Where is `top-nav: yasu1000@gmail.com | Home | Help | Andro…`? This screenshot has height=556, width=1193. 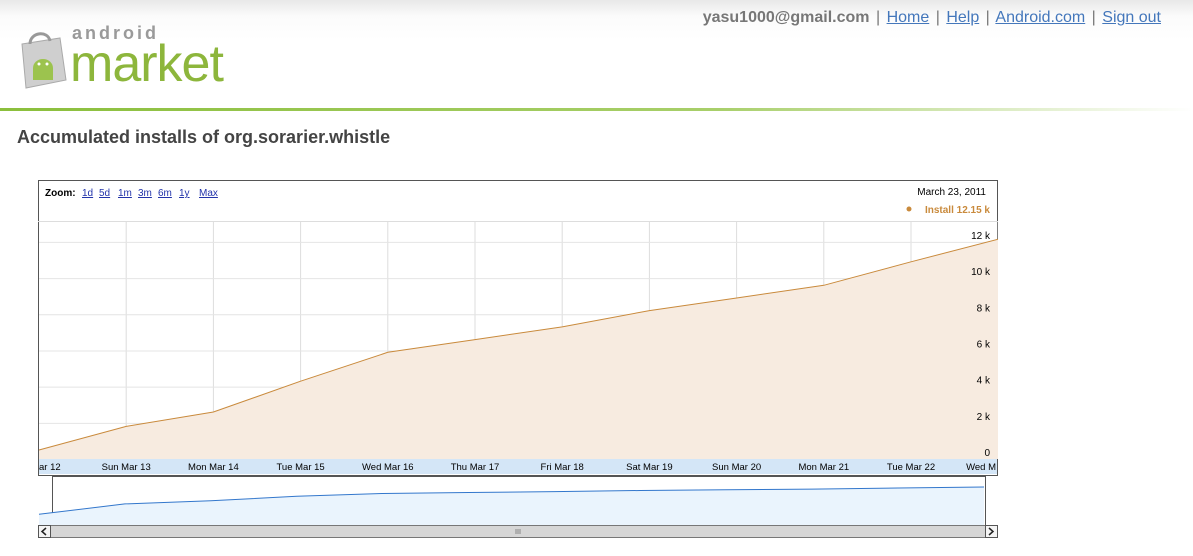
top-nav: yasu1000@gmail.com | Home | Help | Andro… is located at coordinates (931, 17).